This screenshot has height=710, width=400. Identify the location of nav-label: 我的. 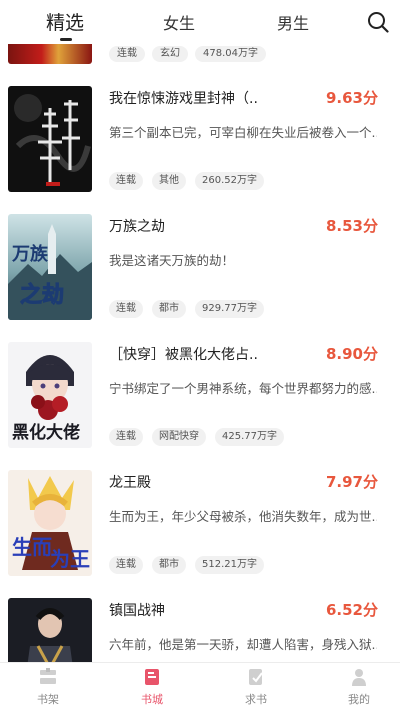
(359, 699).